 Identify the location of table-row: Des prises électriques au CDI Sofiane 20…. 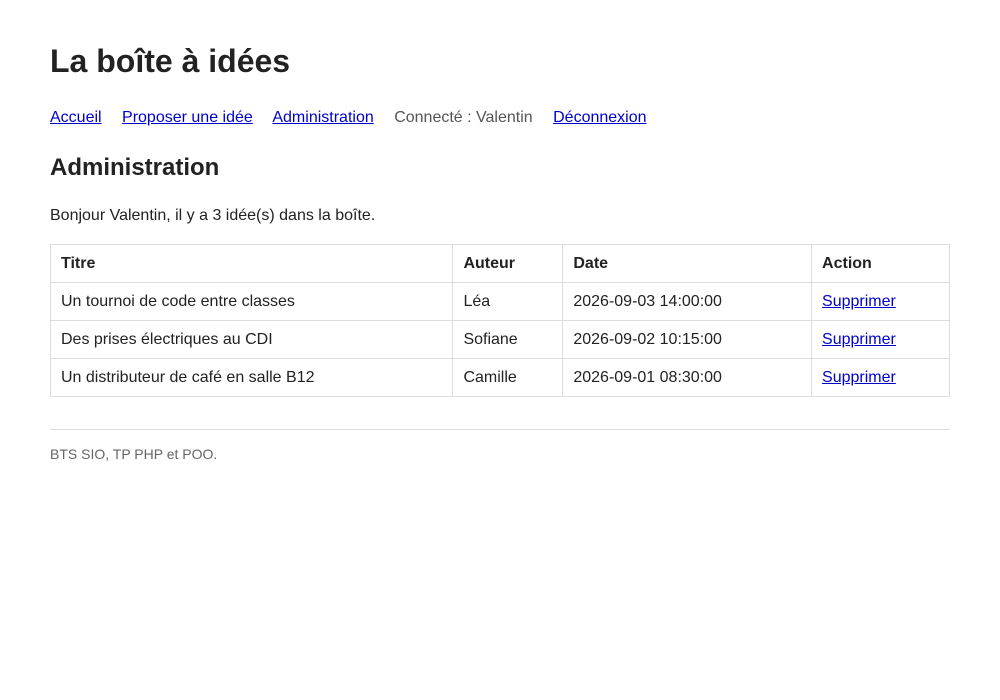
(499, 339).